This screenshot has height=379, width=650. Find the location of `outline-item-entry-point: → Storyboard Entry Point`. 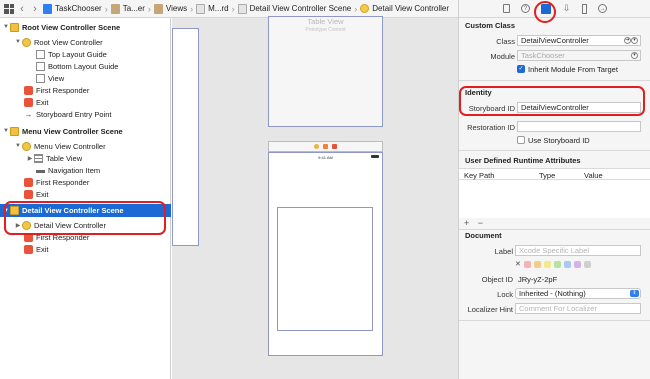

outline-item-entry-point: → Storyboard Entry Point is located at coordinates (85, 114).